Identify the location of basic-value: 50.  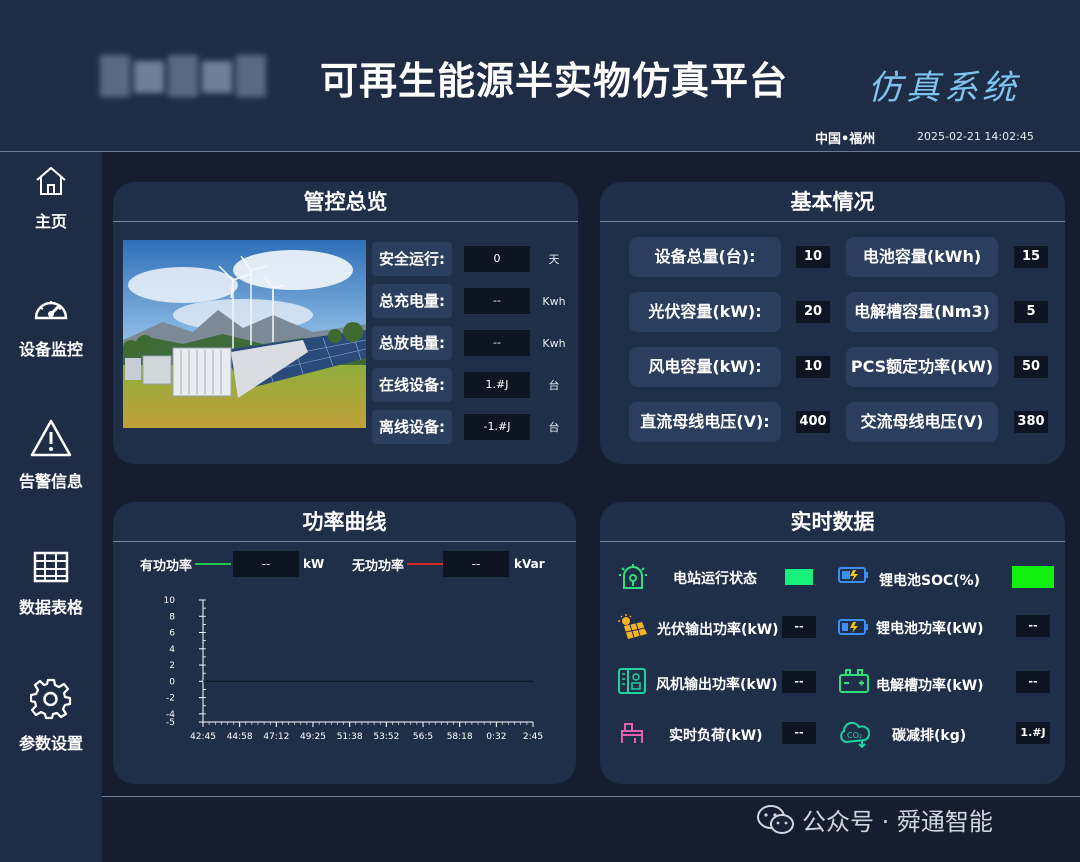
(1031, 367).